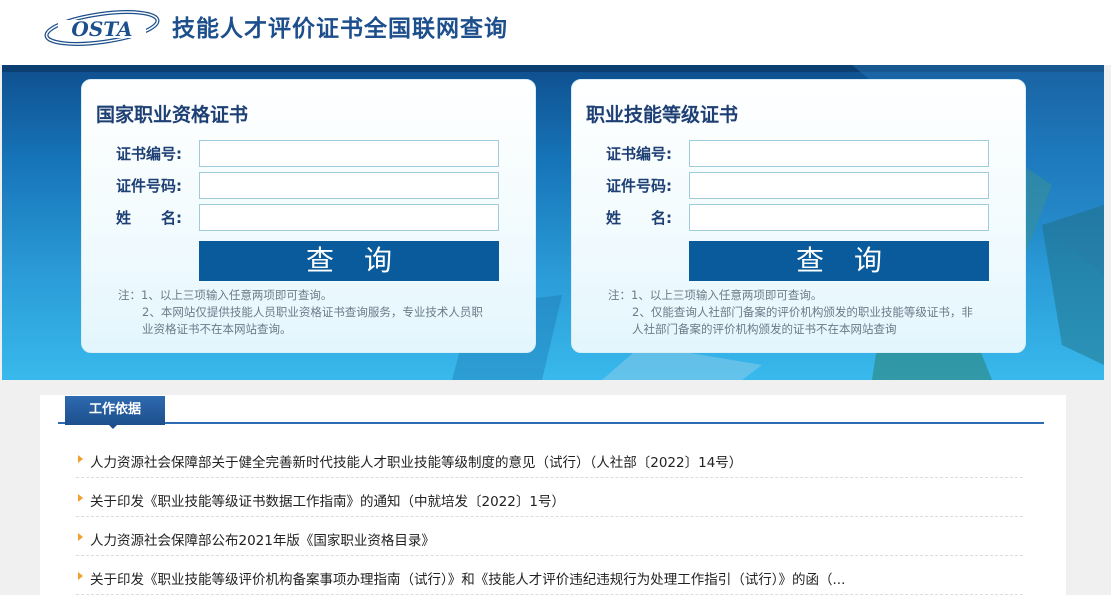 This screenshot has height=595, width=1111. I want to click on tab-work-basis: 工作依据, so click(115, 410).